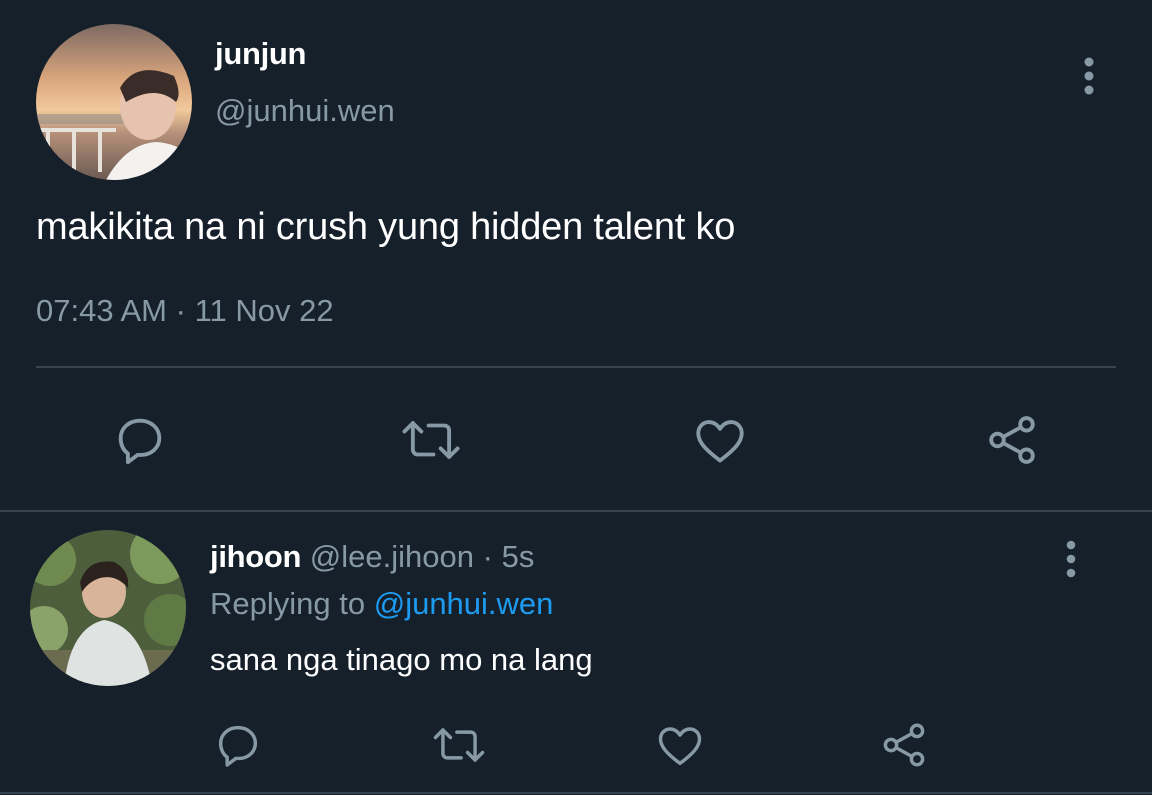  I want to click on reply-avatar, so click(108, 608).